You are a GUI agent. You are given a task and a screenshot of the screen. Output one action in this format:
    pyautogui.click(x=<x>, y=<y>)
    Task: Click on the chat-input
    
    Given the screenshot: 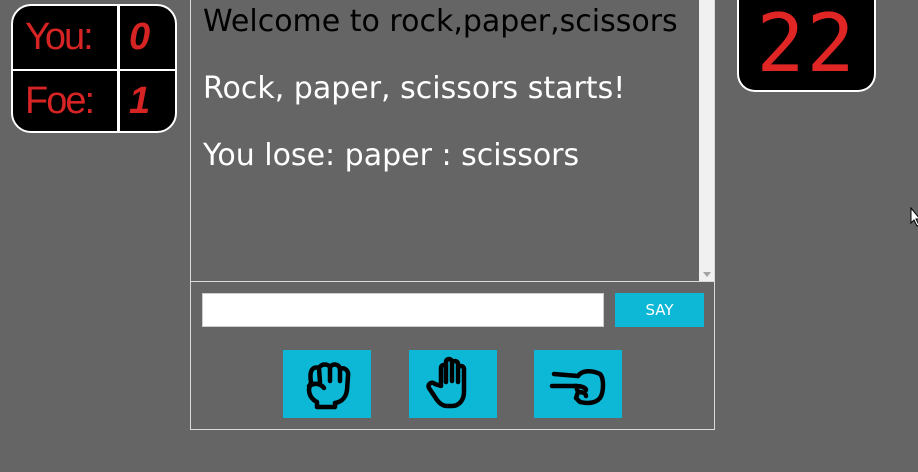 What is the action you would take?
    pyautogui.click(x=403, y=310)
    